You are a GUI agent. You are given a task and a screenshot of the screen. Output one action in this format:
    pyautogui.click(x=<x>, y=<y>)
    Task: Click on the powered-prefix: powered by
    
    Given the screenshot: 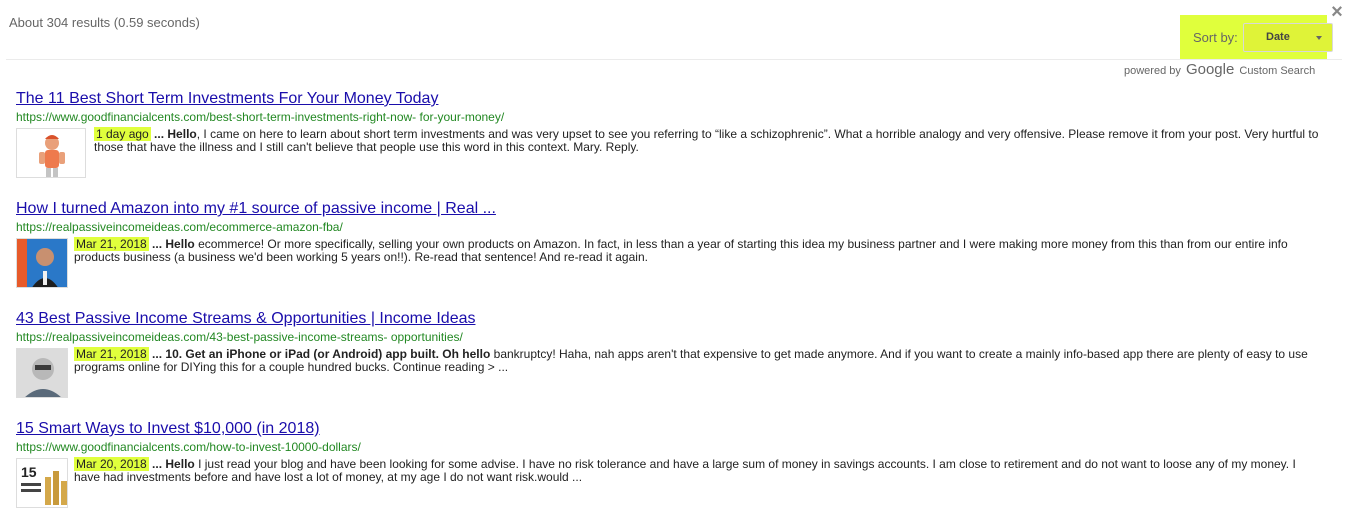 What is the action you would take?
    pyautogui.click(x=1152, y=71)
    